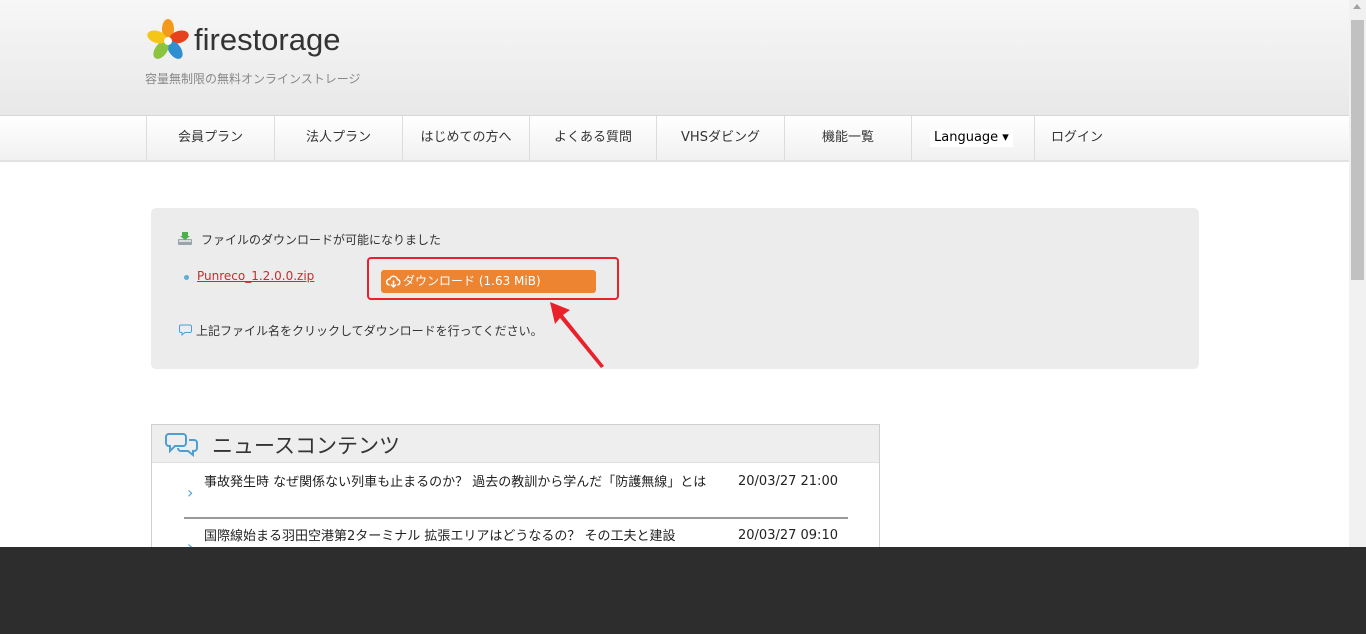  I want to click on nav-member-plan: 会員プラン, so click(210, 138).